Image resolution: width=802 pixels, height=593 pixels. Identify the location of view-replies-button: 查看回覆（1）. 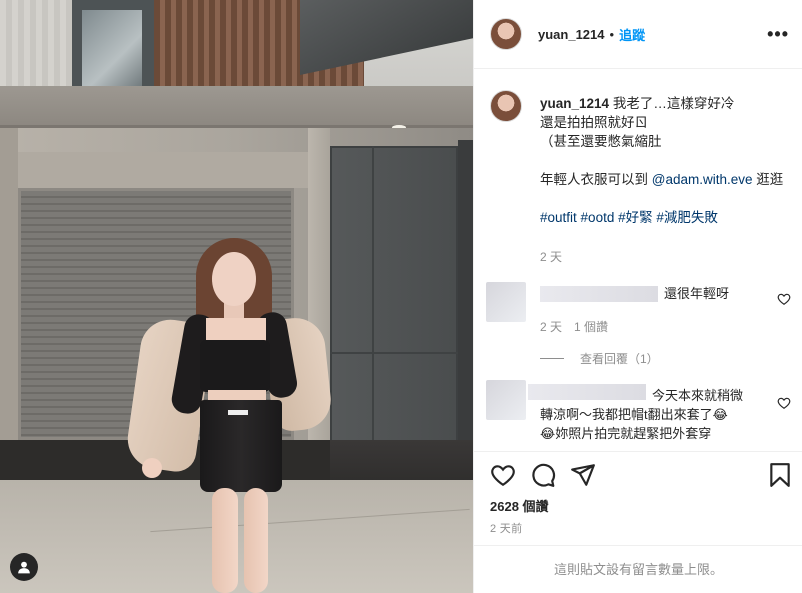
(599, 358).